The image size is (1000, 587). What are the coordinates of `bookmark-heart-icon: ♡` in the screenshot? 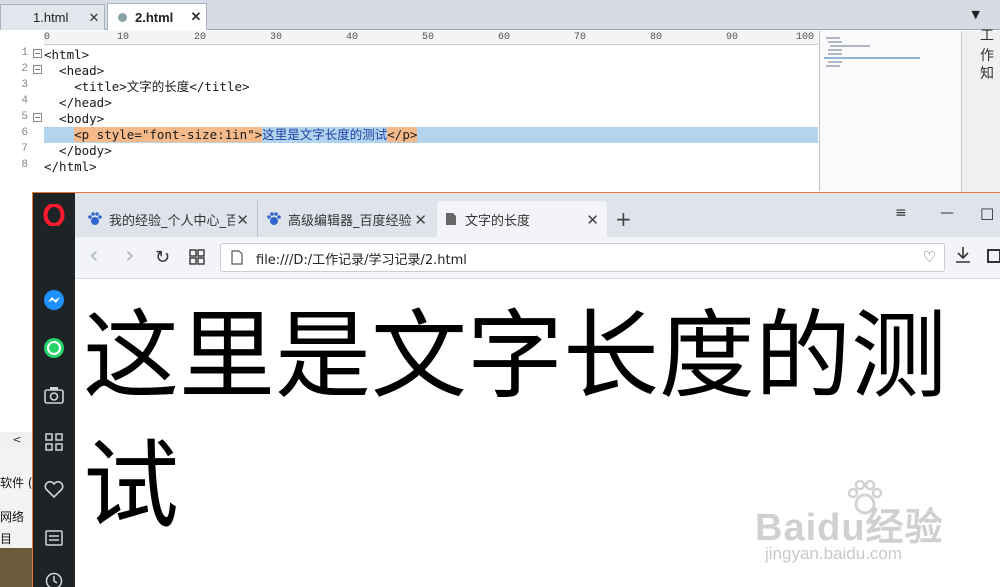 It's located at (929, 257).